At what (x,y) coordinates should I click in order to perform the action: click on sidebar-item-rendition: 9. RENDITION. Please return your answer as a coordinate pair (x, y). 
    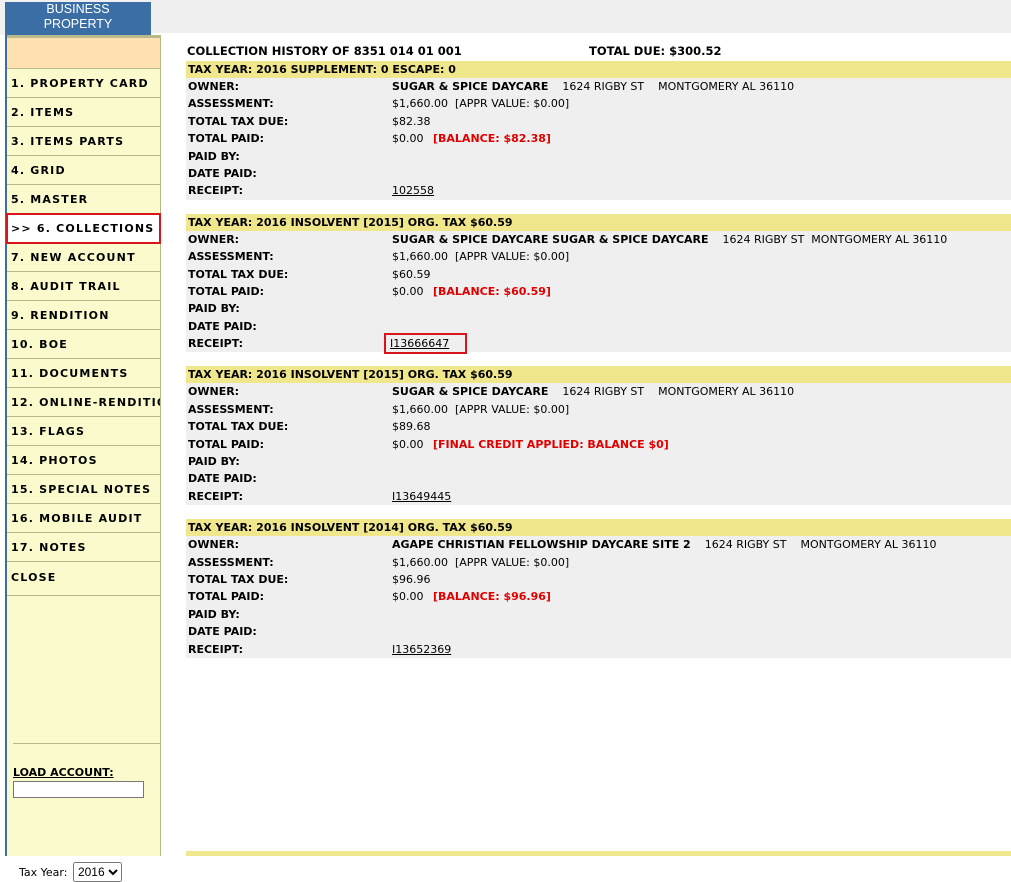
    Looking at the image, I should click on (83, 315).